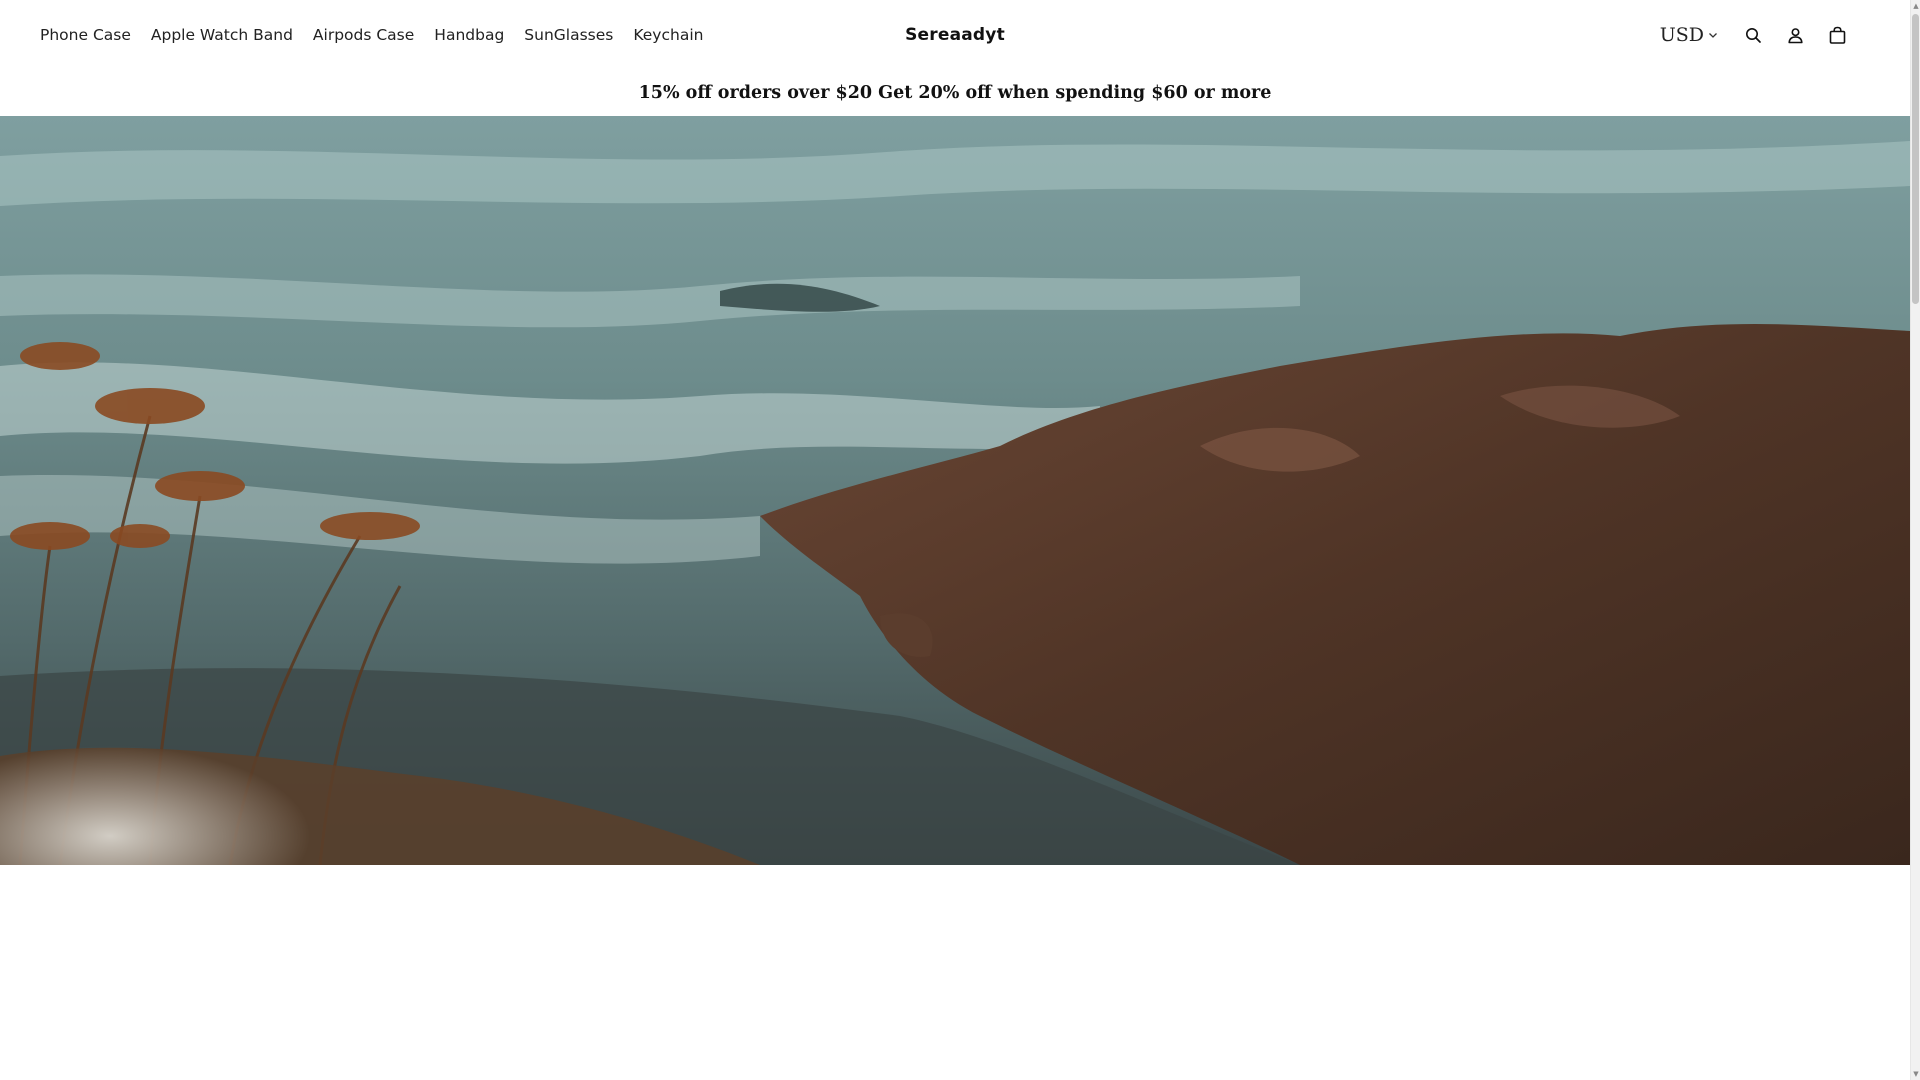 The width and height of the screenshot is (1920, 1080). Describe the element at coordinates (1713, 35) in the screenshot. I see `chevron-down-icon` at that location.